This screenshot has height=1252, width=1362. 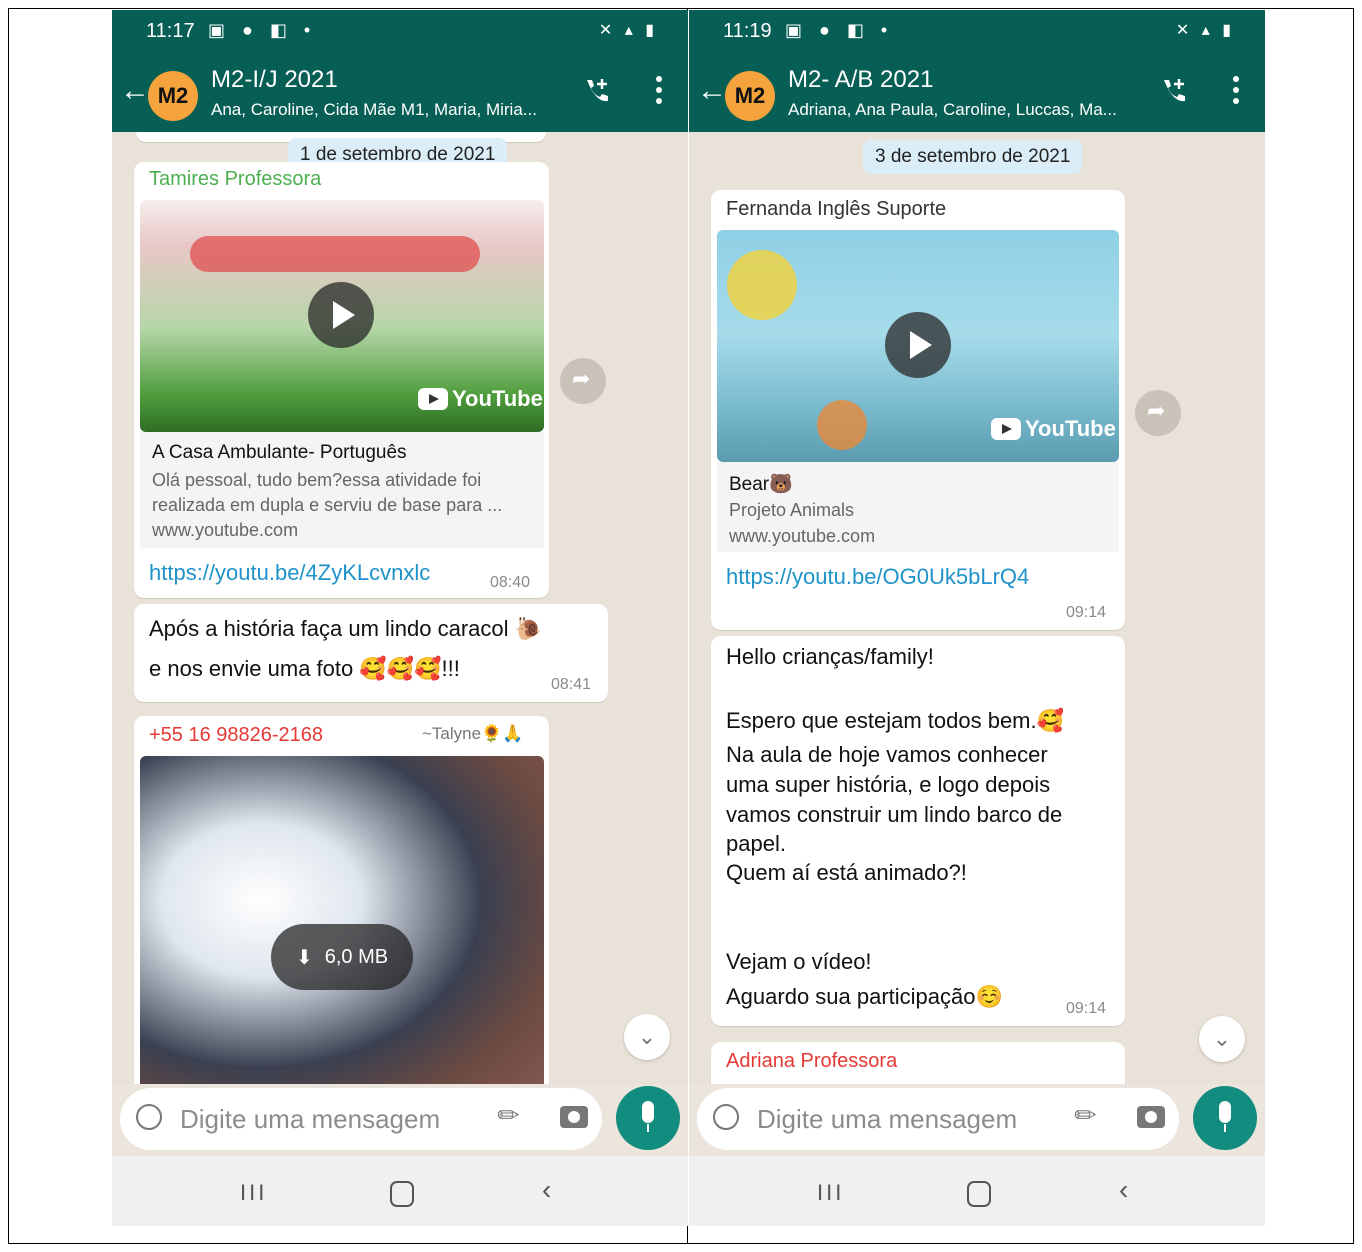 I want to click on message-text-line: Após a história faça um lindo caracol 🐌, so click(x=346, y=628).